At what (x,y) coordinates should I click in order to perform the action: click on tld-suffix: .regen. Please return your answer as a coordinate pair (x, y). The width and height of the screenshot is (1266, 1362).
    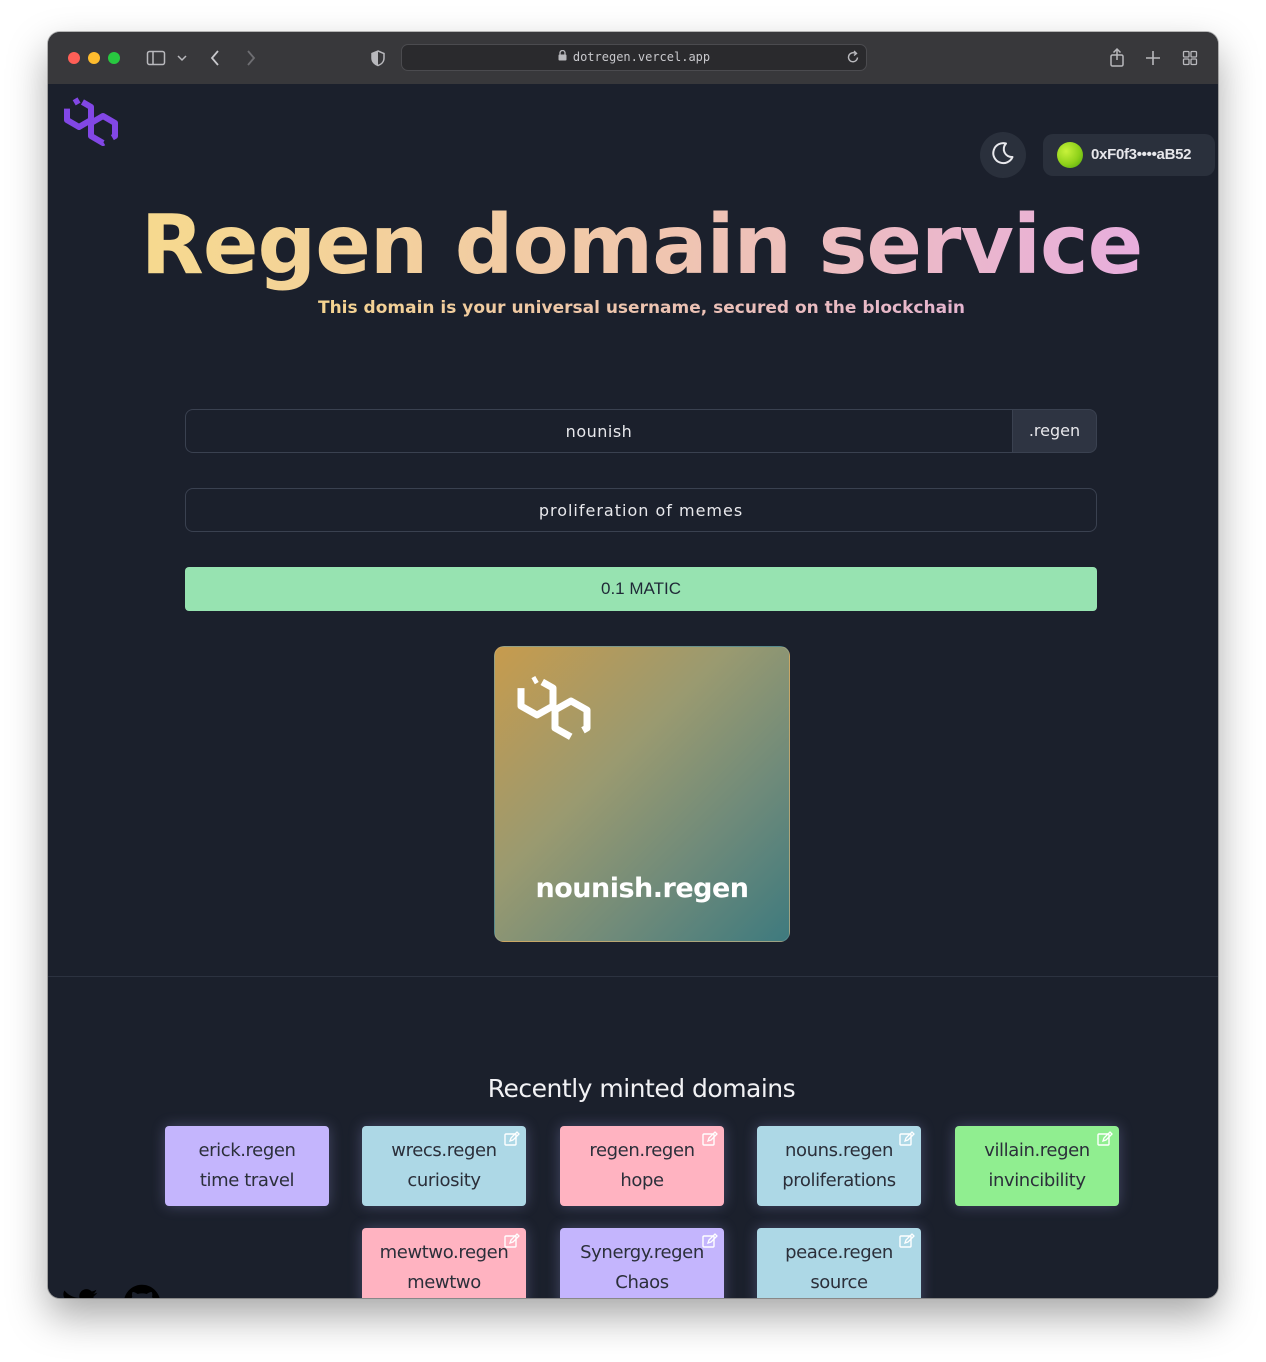
    Looking at the image, I should click on (1054, 431).